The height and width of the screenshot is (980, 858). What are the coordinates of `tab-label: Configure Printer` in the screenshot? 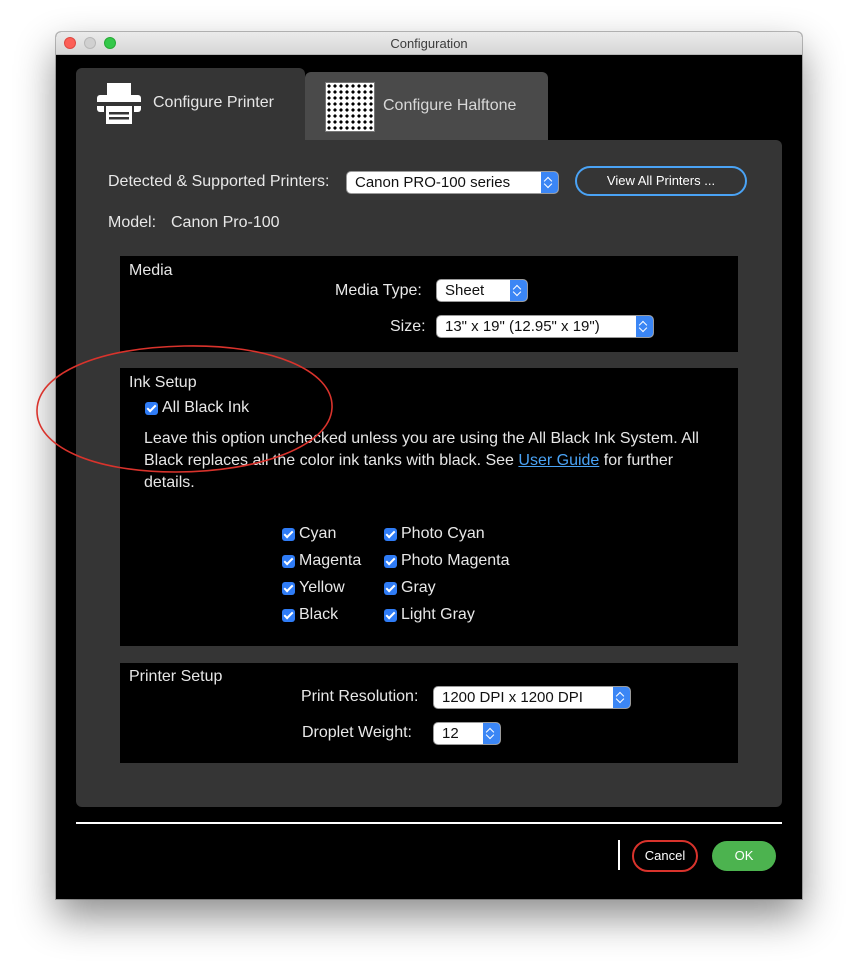 It's located at (213, 102).